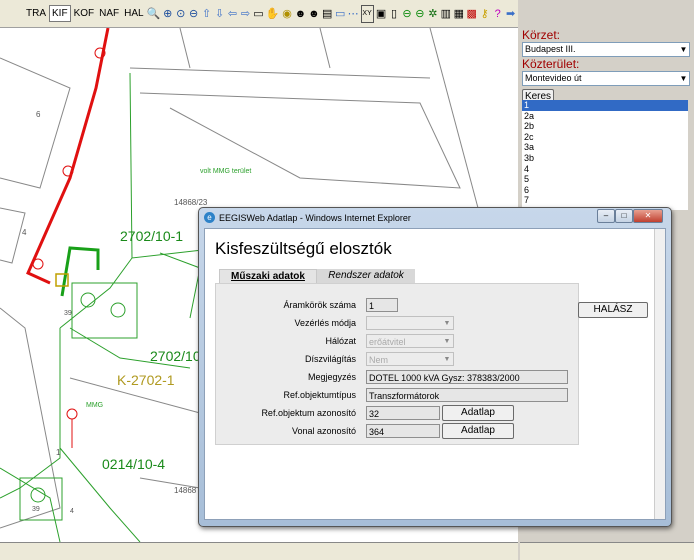 This screenshot has width=694, height=560. I want to click on mode-kif-button: KIF, so click(60, 13).